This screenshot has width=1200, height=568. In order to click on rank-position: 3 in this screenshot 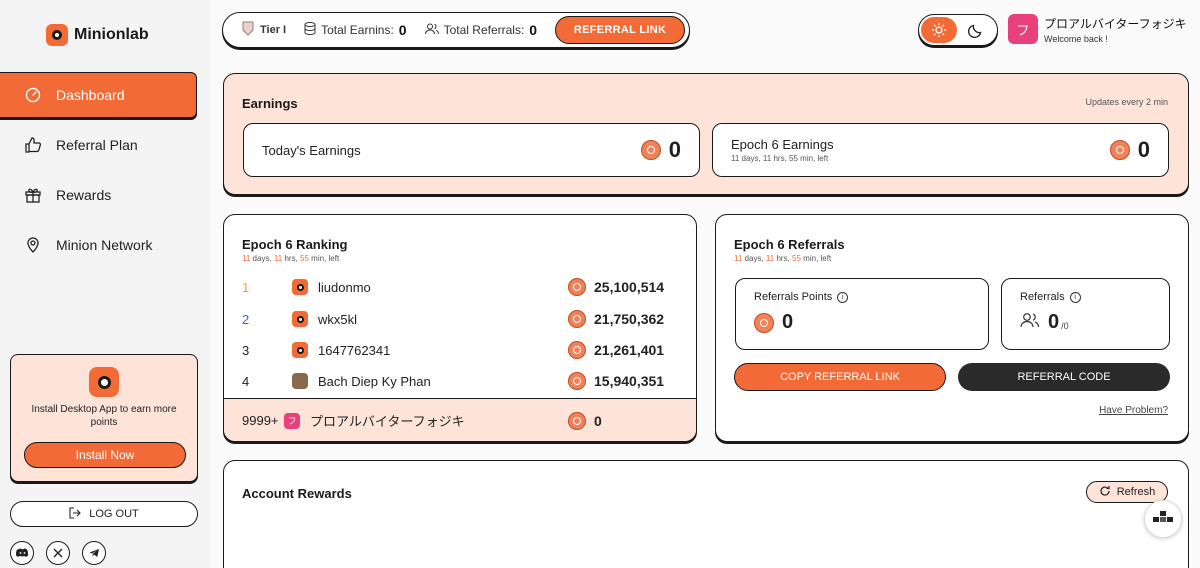, I will do `click(246, 350)`.